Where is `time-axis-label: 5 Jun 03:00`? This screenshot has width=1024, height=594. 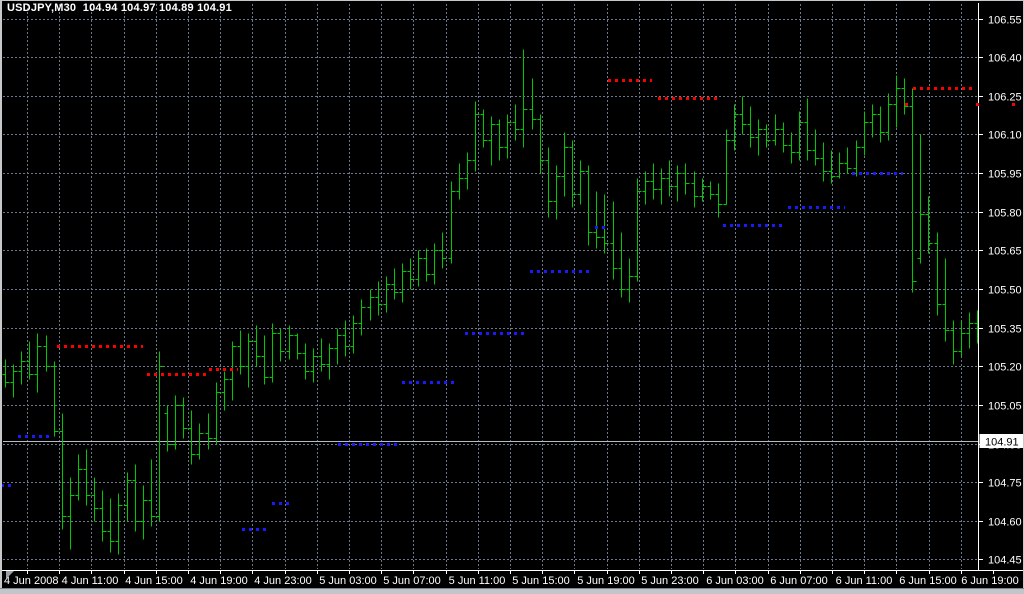
time-axis-label: 5 Jun 03:00 is located at coordinates (348, 581).